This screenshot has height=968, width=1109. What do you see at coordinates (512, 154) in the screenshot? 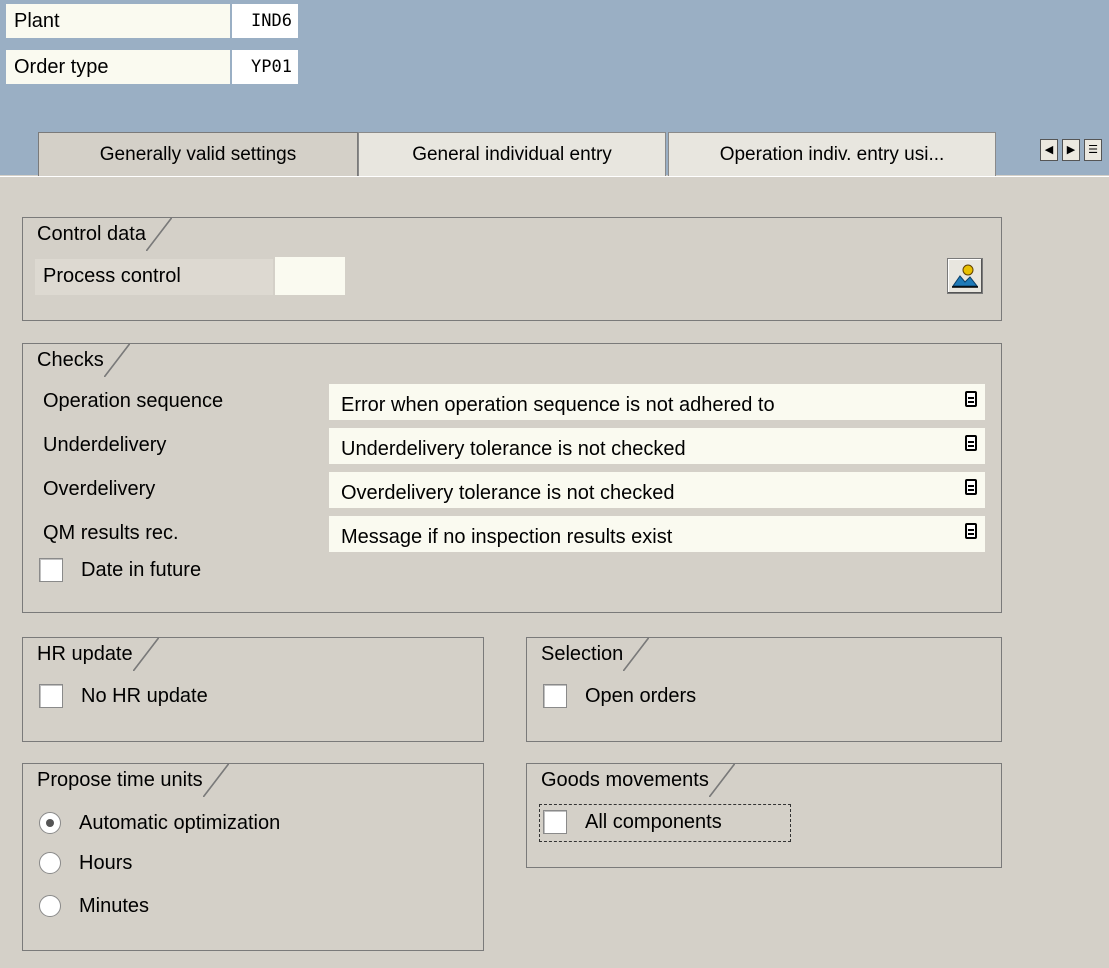
I see `tab-general-individual-entry: General individual entry` at bounding box center [512, 154].